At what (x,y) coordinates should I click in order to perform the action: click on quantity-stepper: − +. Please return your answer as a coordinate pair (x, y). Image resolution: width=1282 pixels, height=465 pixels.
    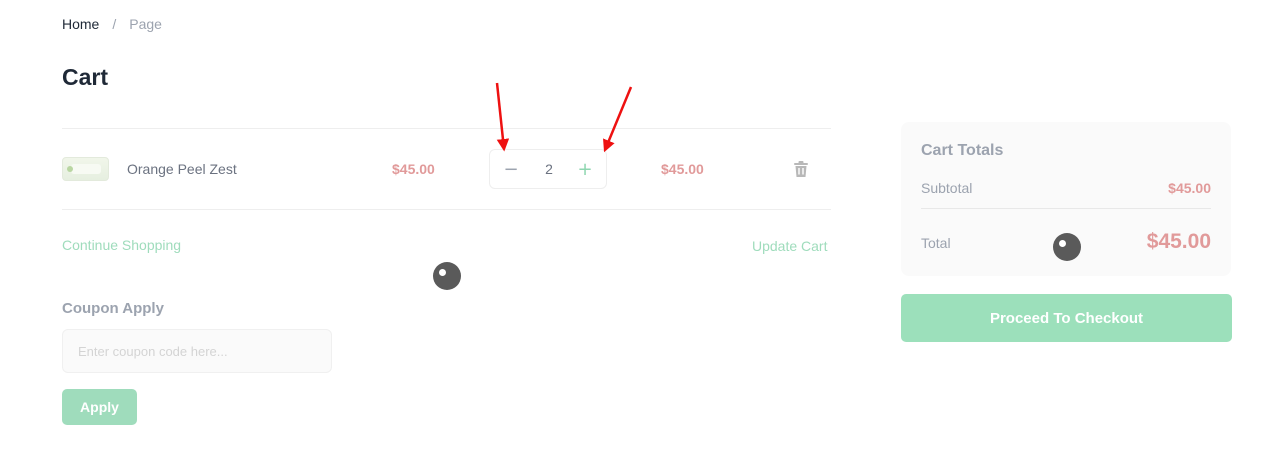
    Looking at the image, I should click on (548, 169).